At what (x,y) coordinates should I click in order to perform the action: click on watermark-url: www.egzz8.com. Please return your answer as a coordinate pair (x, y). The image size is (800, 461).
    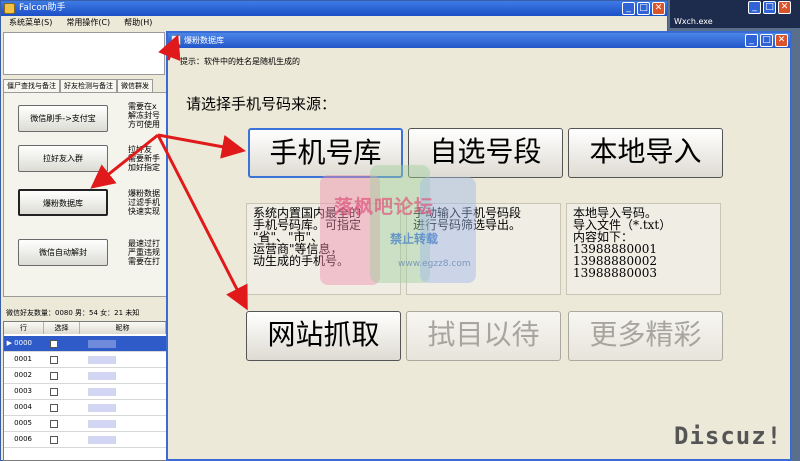
    Looking at the image, I should click on (434, 264).